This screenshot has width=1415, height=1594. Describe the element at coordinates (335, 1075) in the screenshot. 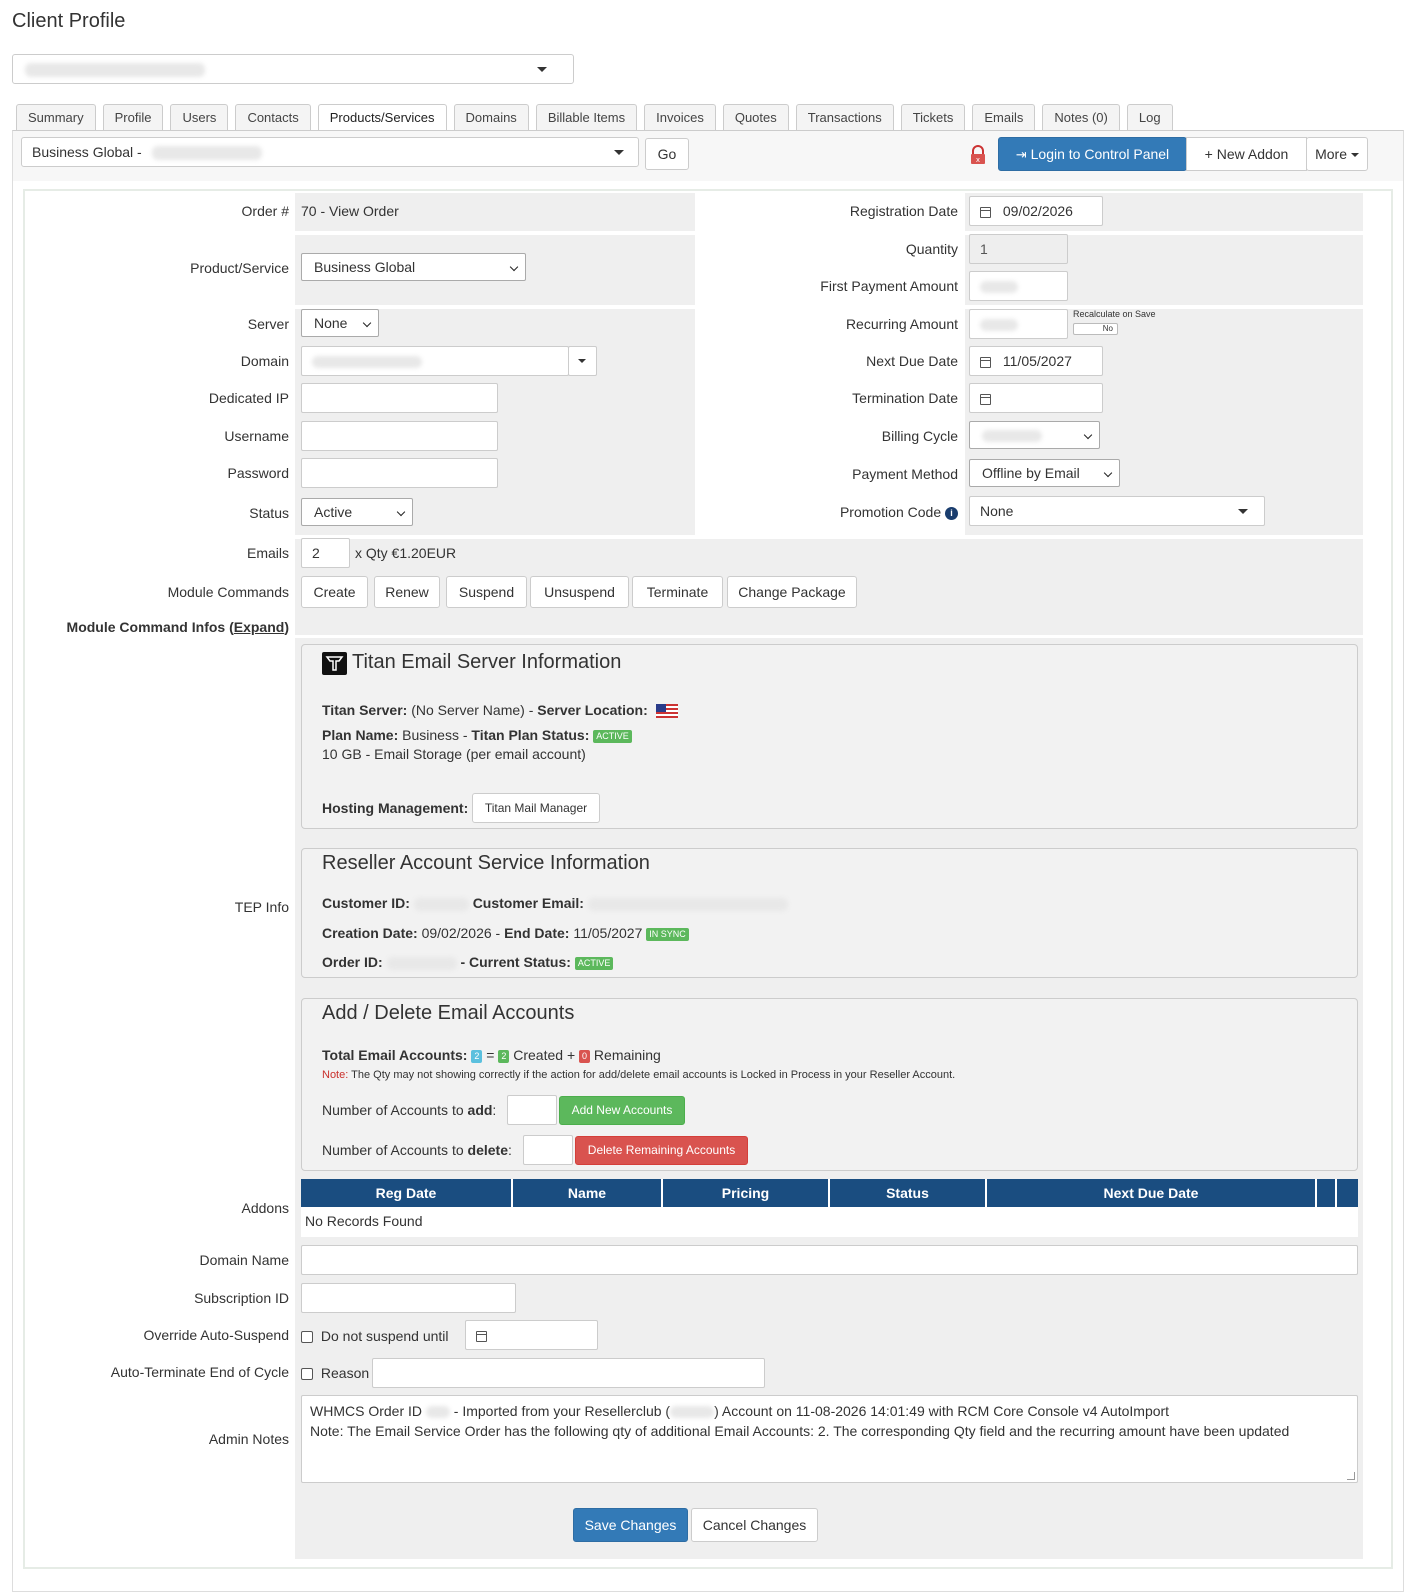

I see `note-label: Note:` at that location.